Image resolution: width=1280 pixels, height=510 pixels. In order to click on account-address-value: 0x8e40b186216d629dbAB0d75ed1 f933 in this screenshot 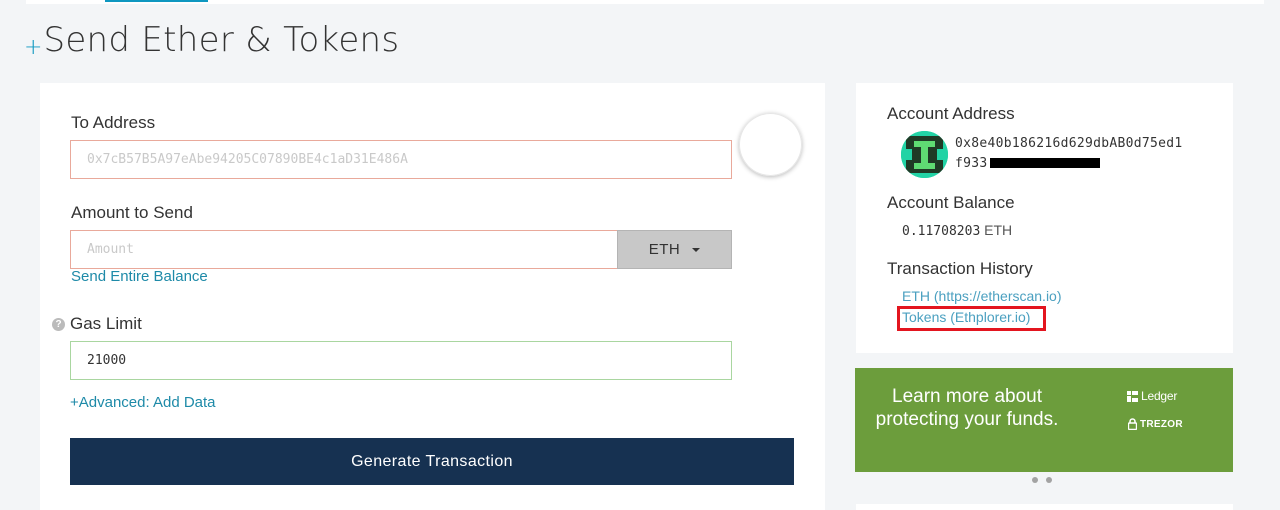, I will do `click(1080, 154)`.